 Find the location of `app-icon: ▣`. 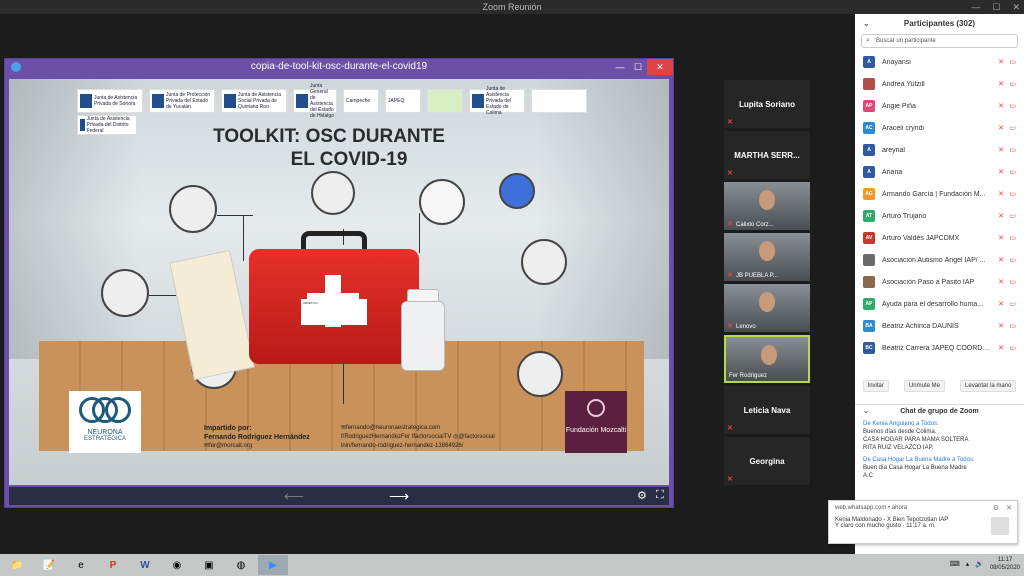

app-icon: ▣ is located at coordinates (209, 565).